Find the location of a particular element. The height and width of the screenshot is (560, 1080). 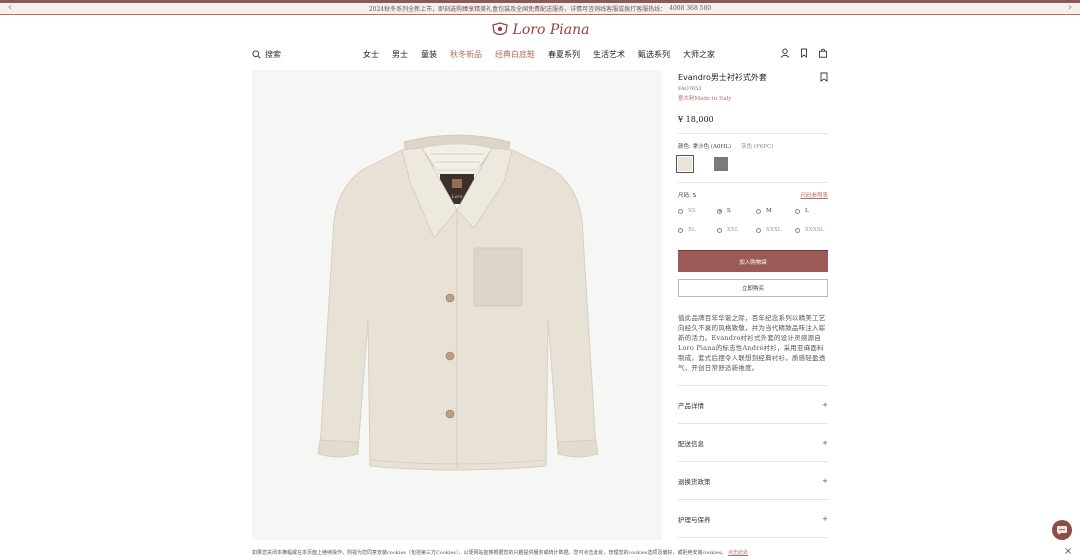

size-label: 尺码: S is located at coordinates (687, 196).